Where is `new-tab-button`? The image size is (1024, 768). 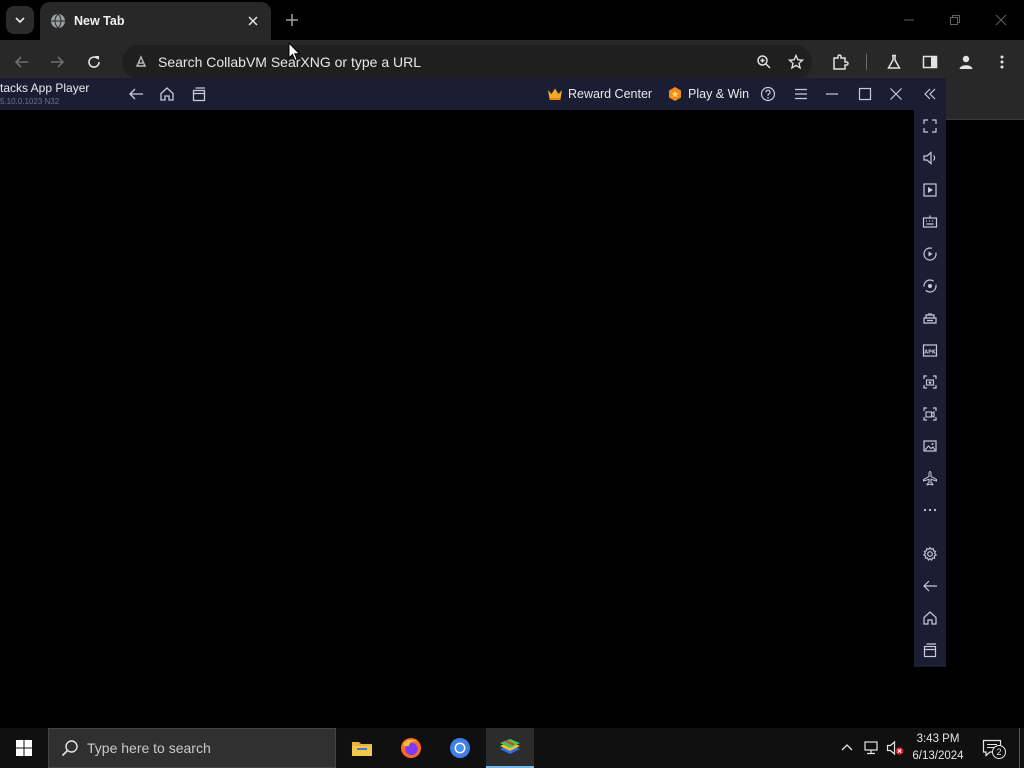
new-tab-button is located at coordinates (292, 20).